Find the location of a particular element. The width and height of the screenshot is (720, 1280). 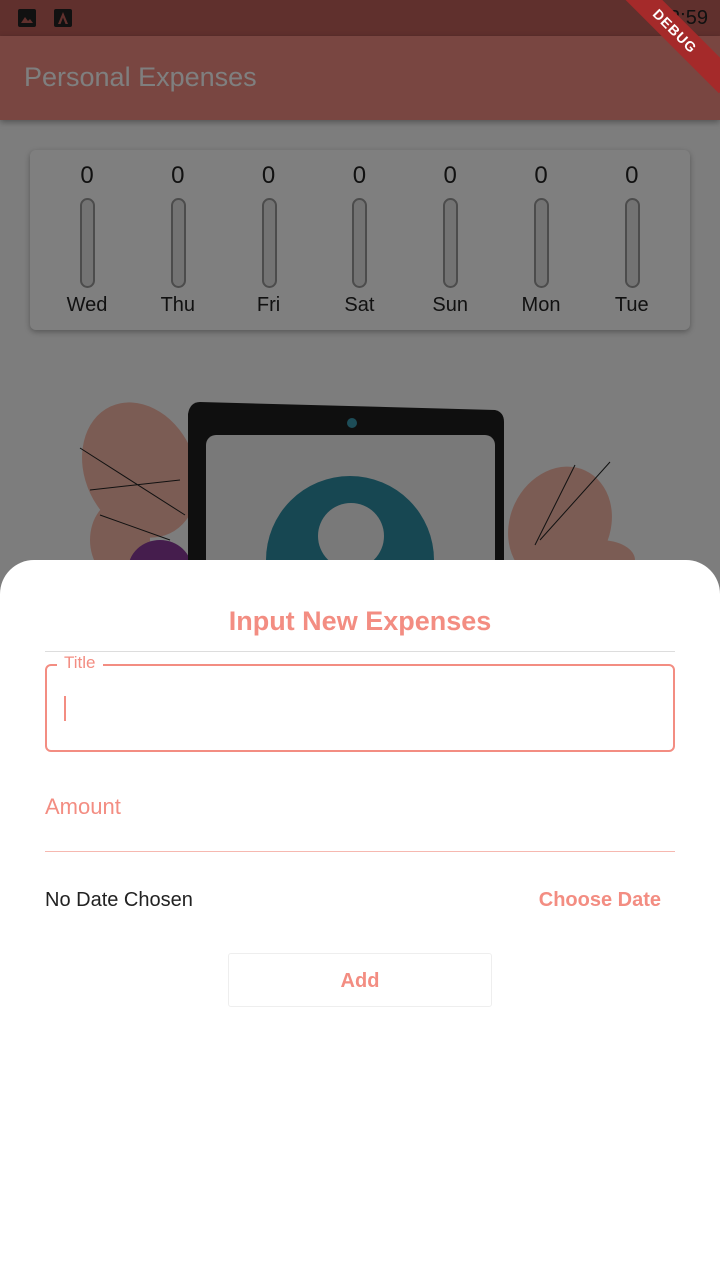

chosen-date-text: No Date Chosen is located at coordinates (119, 900).